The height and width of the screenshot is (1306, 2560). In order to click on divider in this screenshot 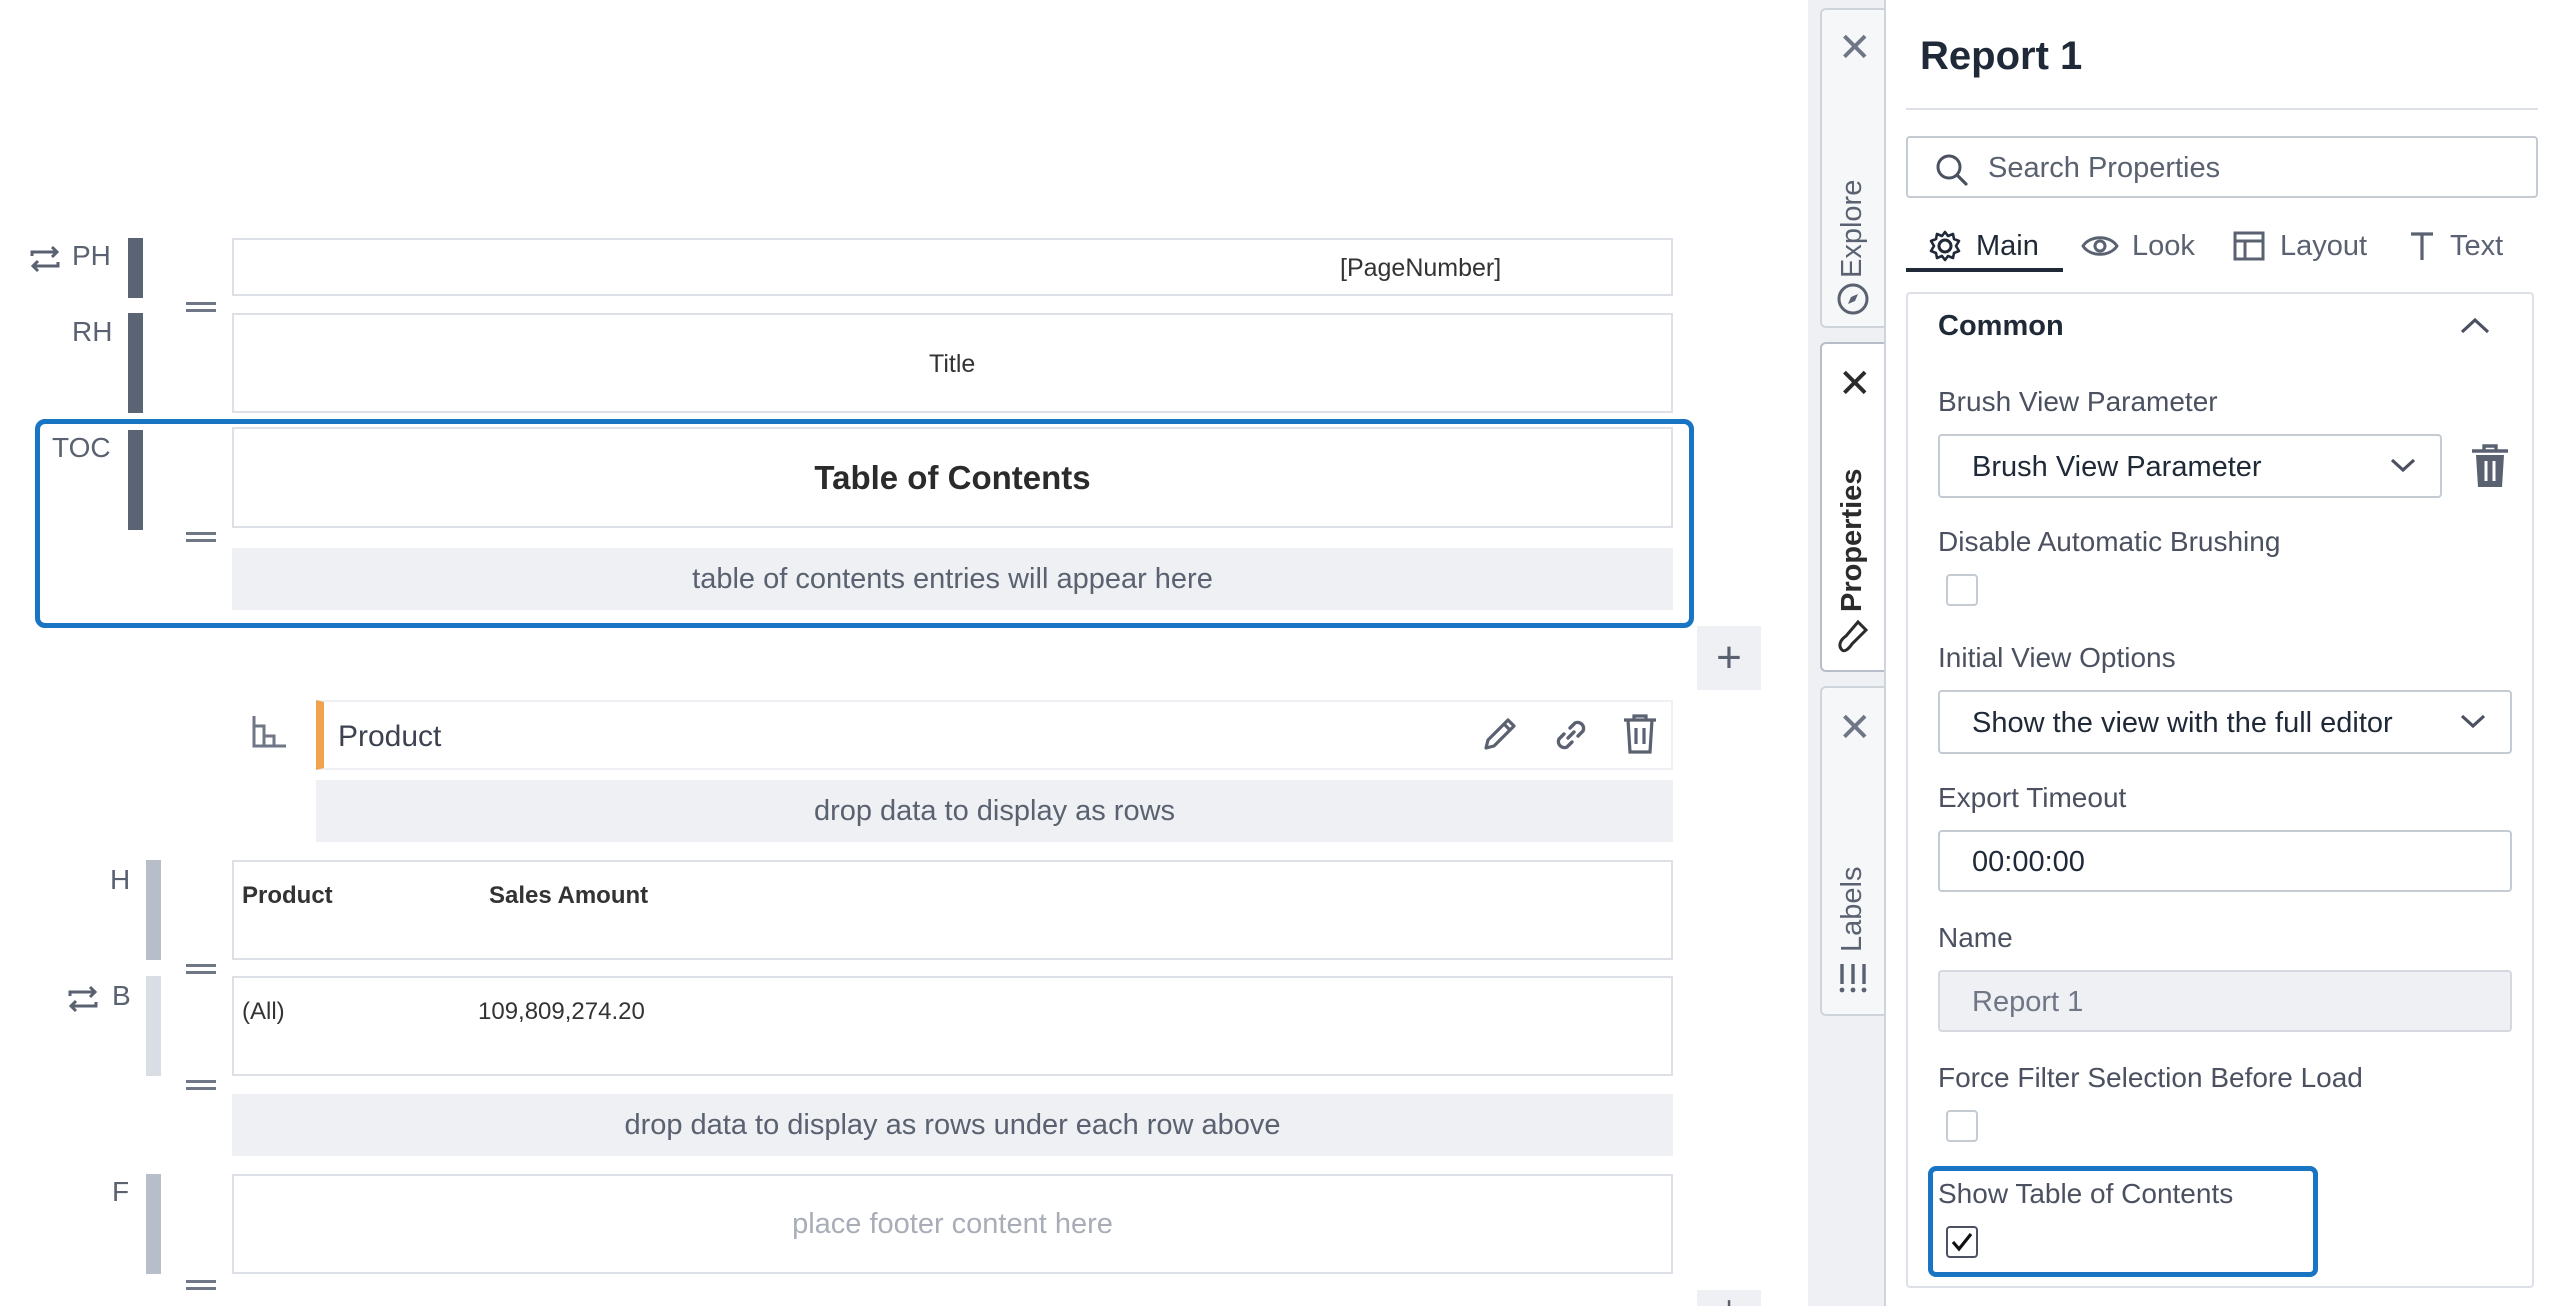, I will do `click(2222, 109)`.